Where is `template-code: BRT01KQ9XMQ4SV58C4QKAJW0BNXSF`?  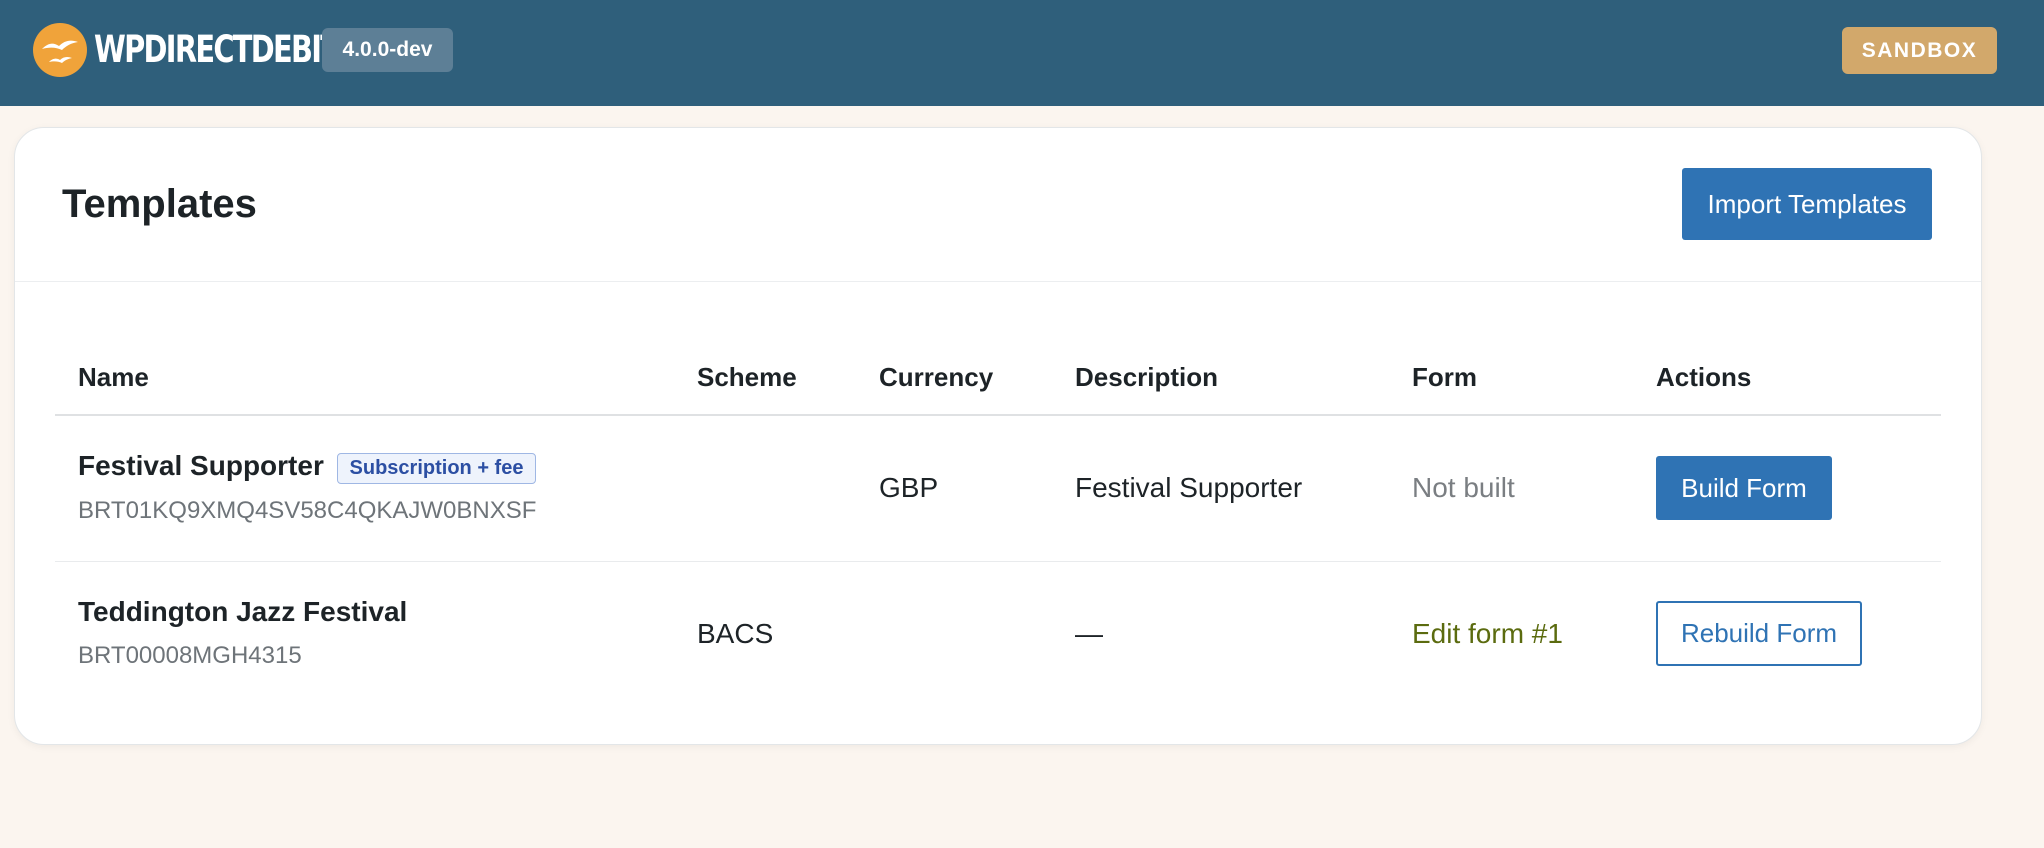
template-code: BRT01KQ9XMQ4SV58C4QKAJW0BNXSF is located at coordinates (307, 510).